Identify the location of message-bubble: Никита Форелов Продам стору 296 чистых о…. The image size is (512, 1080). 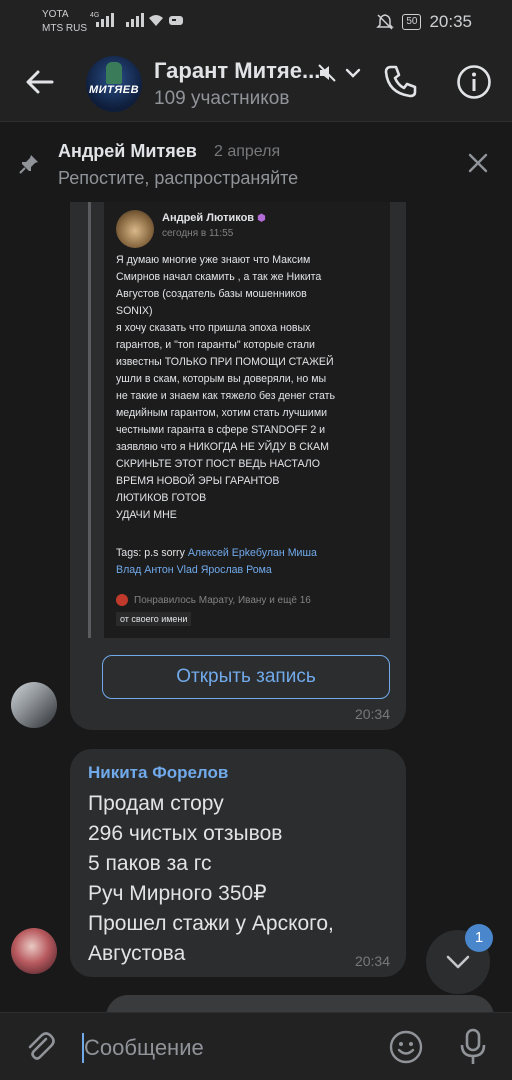
(238, 863).